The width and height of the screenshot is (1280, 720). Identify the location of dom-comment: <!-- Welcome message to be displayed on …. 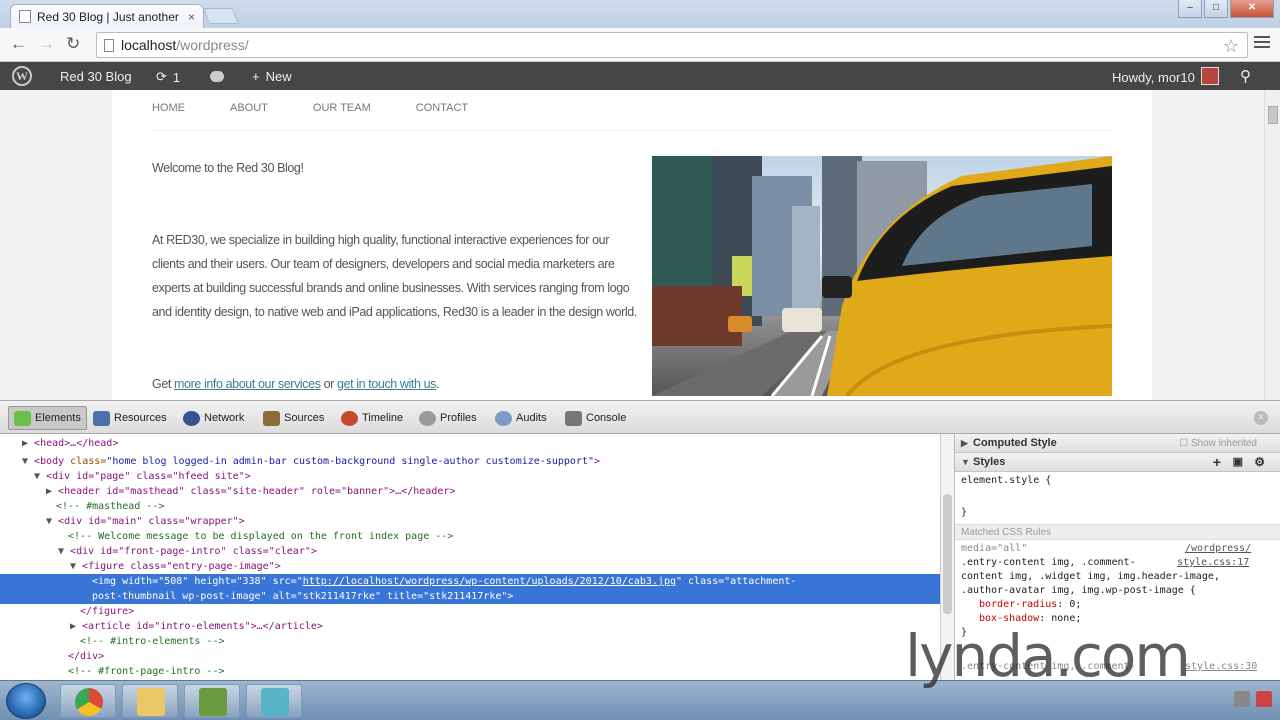
(470, 536).